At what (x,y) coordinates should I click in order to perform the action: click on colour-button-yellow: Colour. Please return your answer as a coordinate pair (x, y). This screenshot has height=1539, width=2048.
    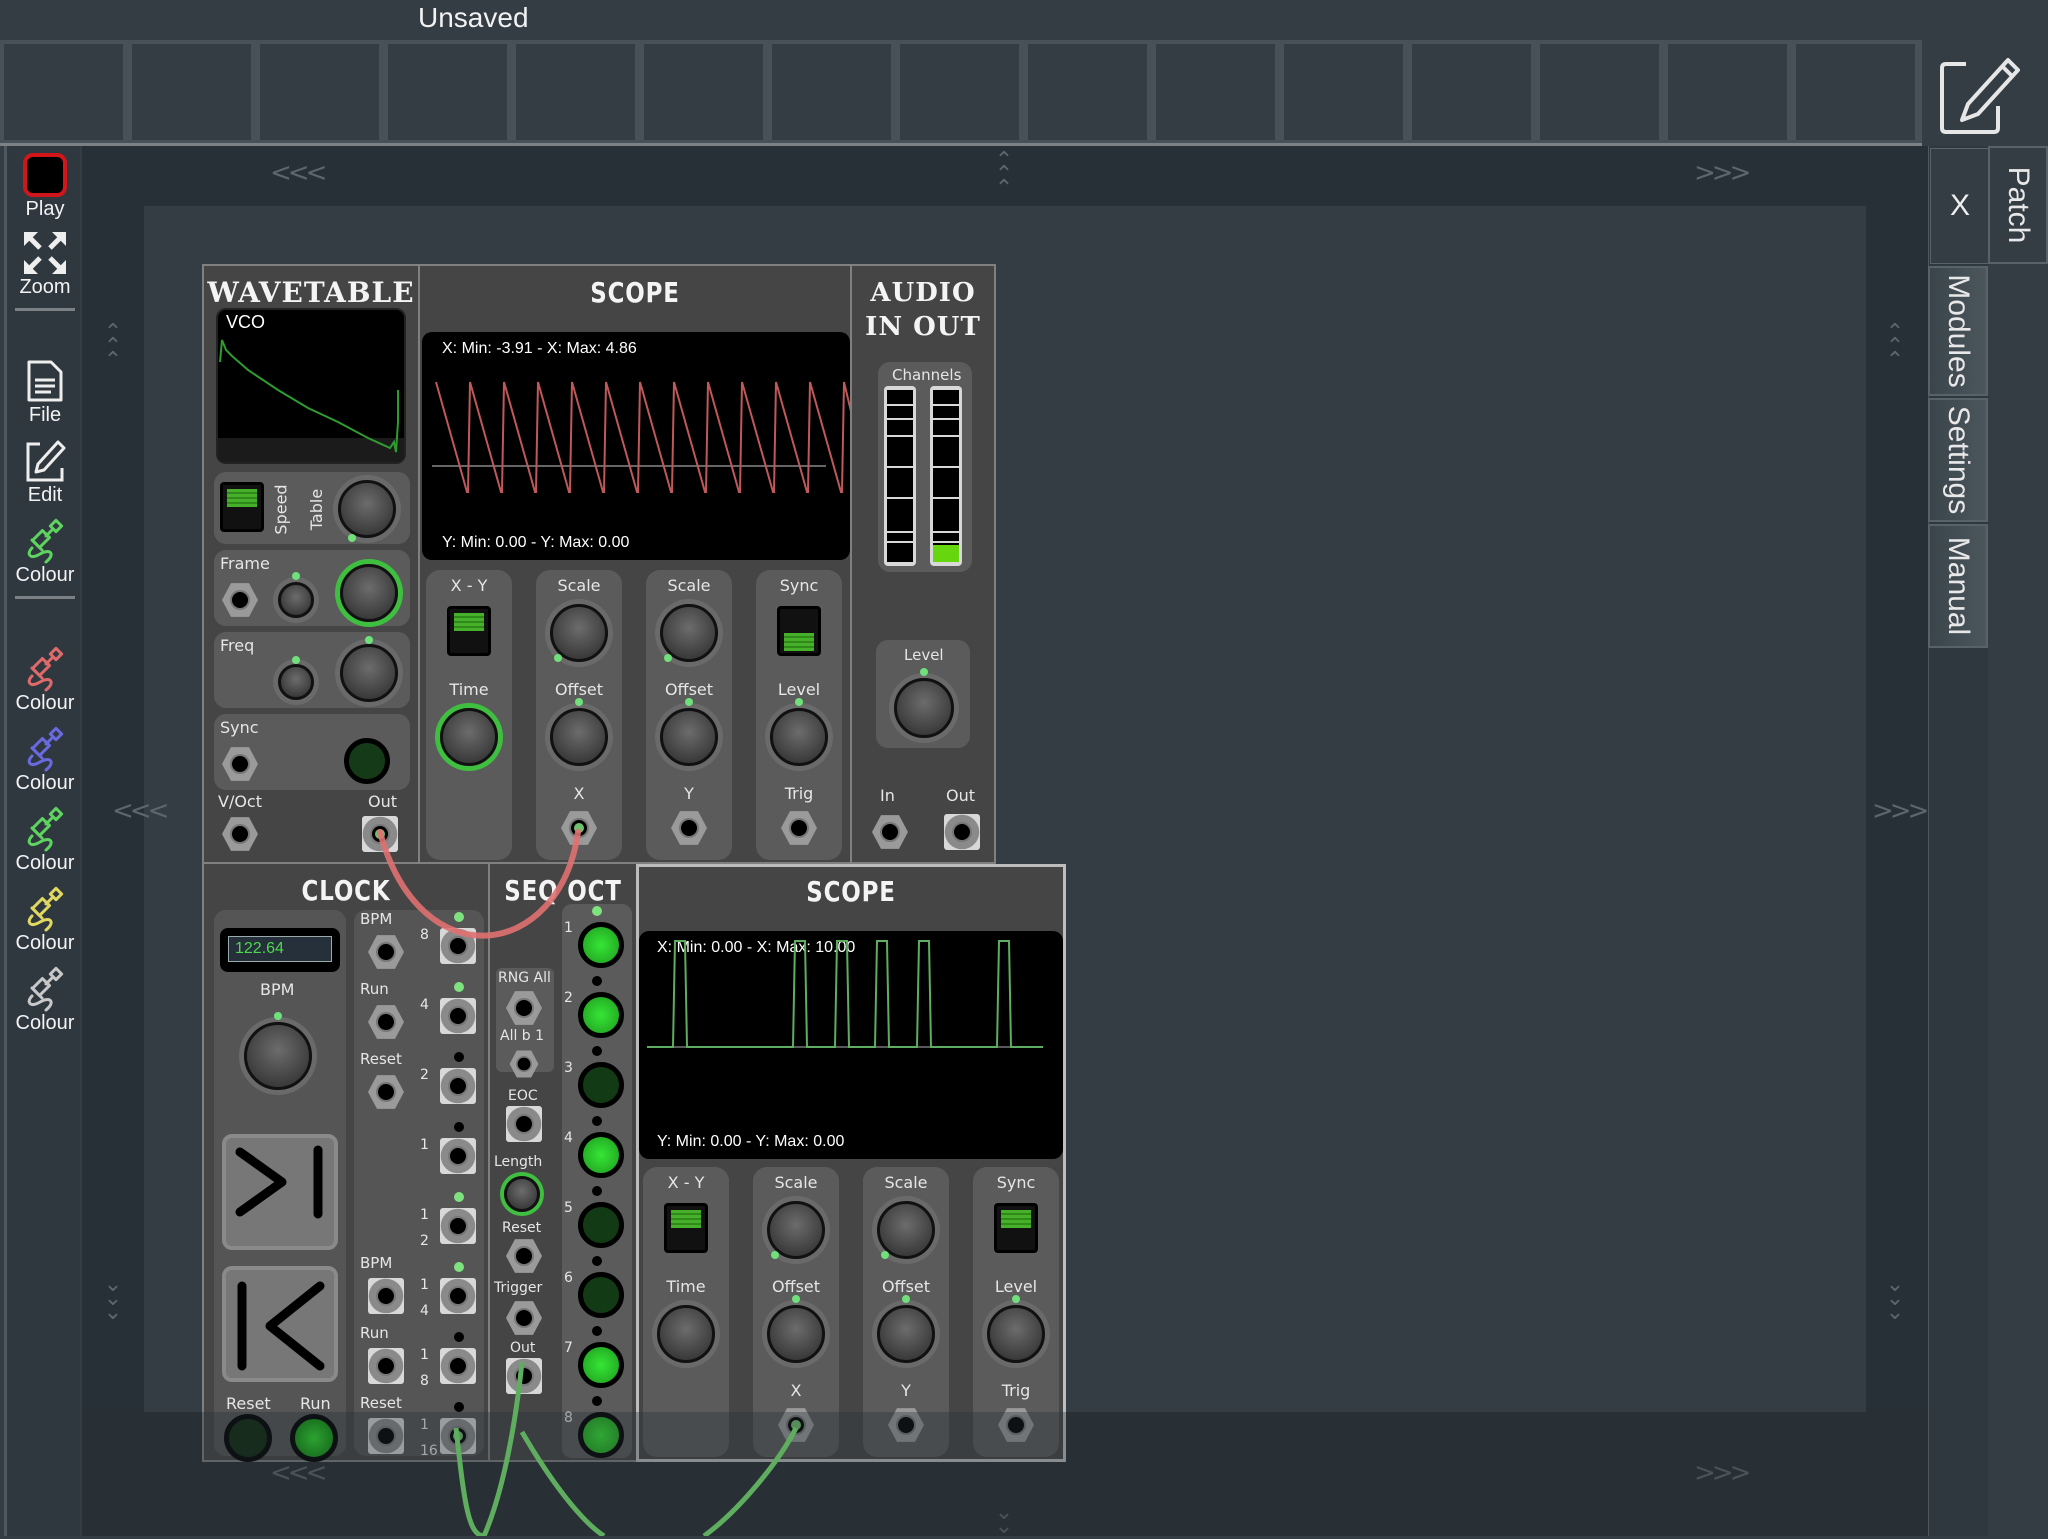
    Looking at the image, I should click on (45, 920).